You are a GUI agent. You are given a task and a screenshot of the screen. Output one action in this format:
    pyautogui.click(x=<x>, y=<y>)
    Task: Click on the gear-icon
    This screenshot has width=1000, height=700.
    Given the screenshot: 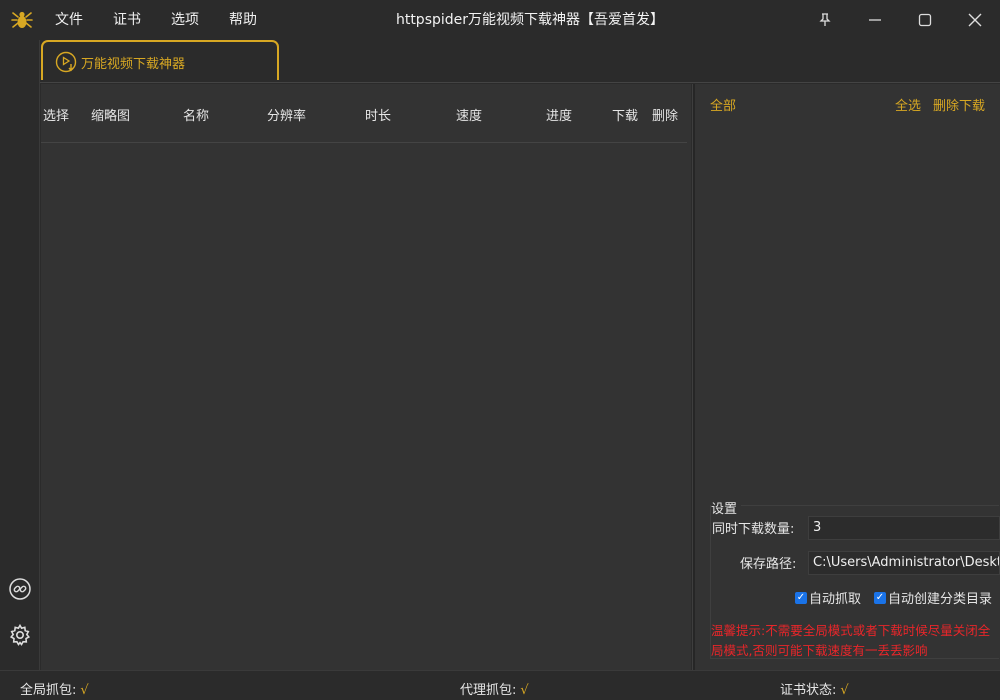 What is the action you would take?
    pyautogui.click(x=20, y=635)
    